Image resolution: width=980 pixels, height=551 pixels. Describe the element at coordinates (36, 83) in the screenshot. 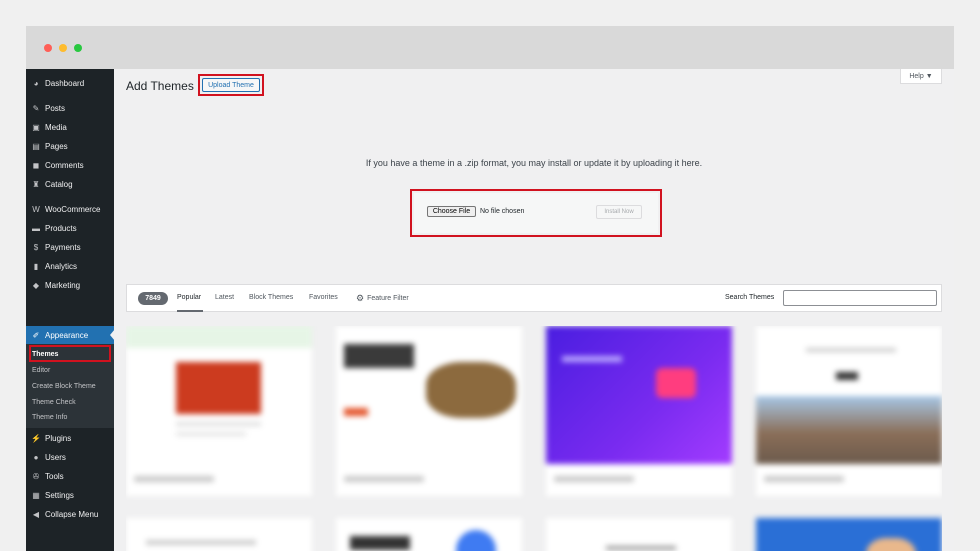

I see `dashboard-icon: ◕` at that location.